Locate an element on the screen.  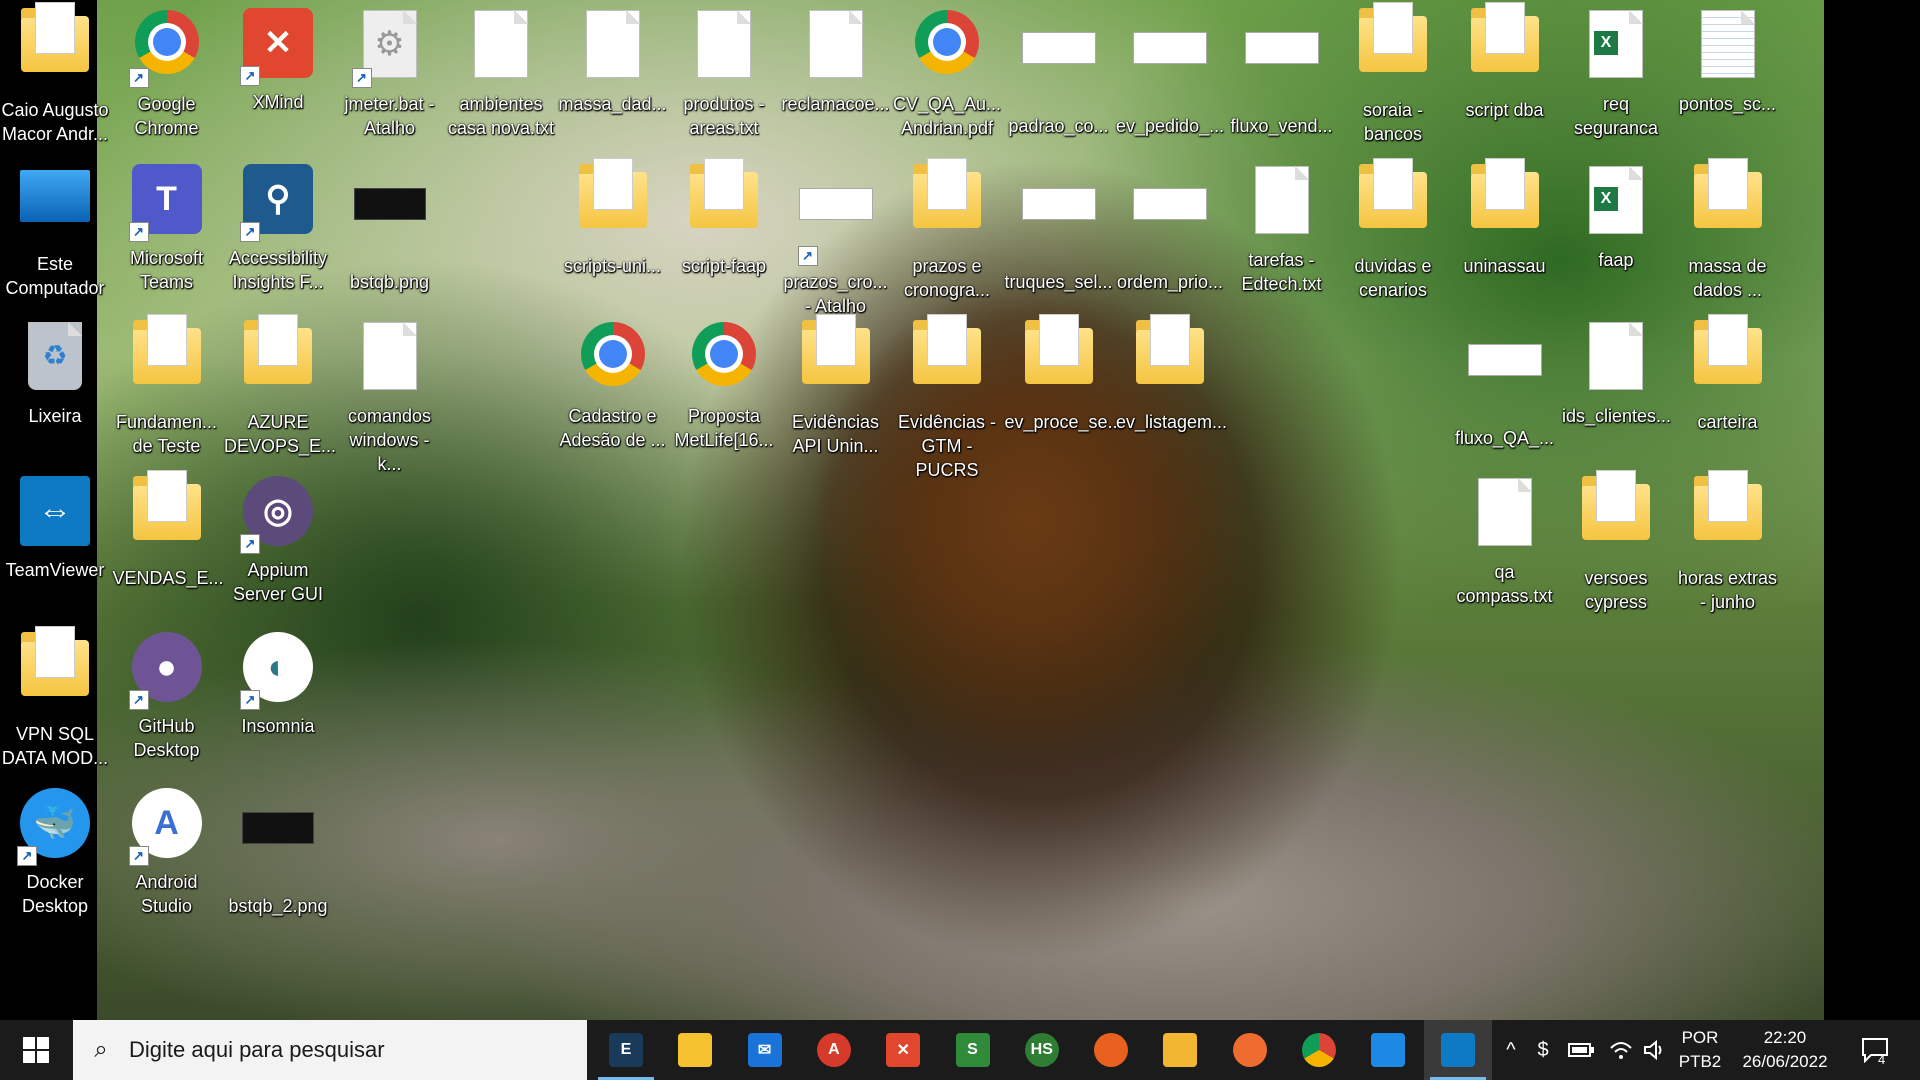
desktop-icon: ↗ prazos_cro... - Atalho is located at coordinates (836, 237).